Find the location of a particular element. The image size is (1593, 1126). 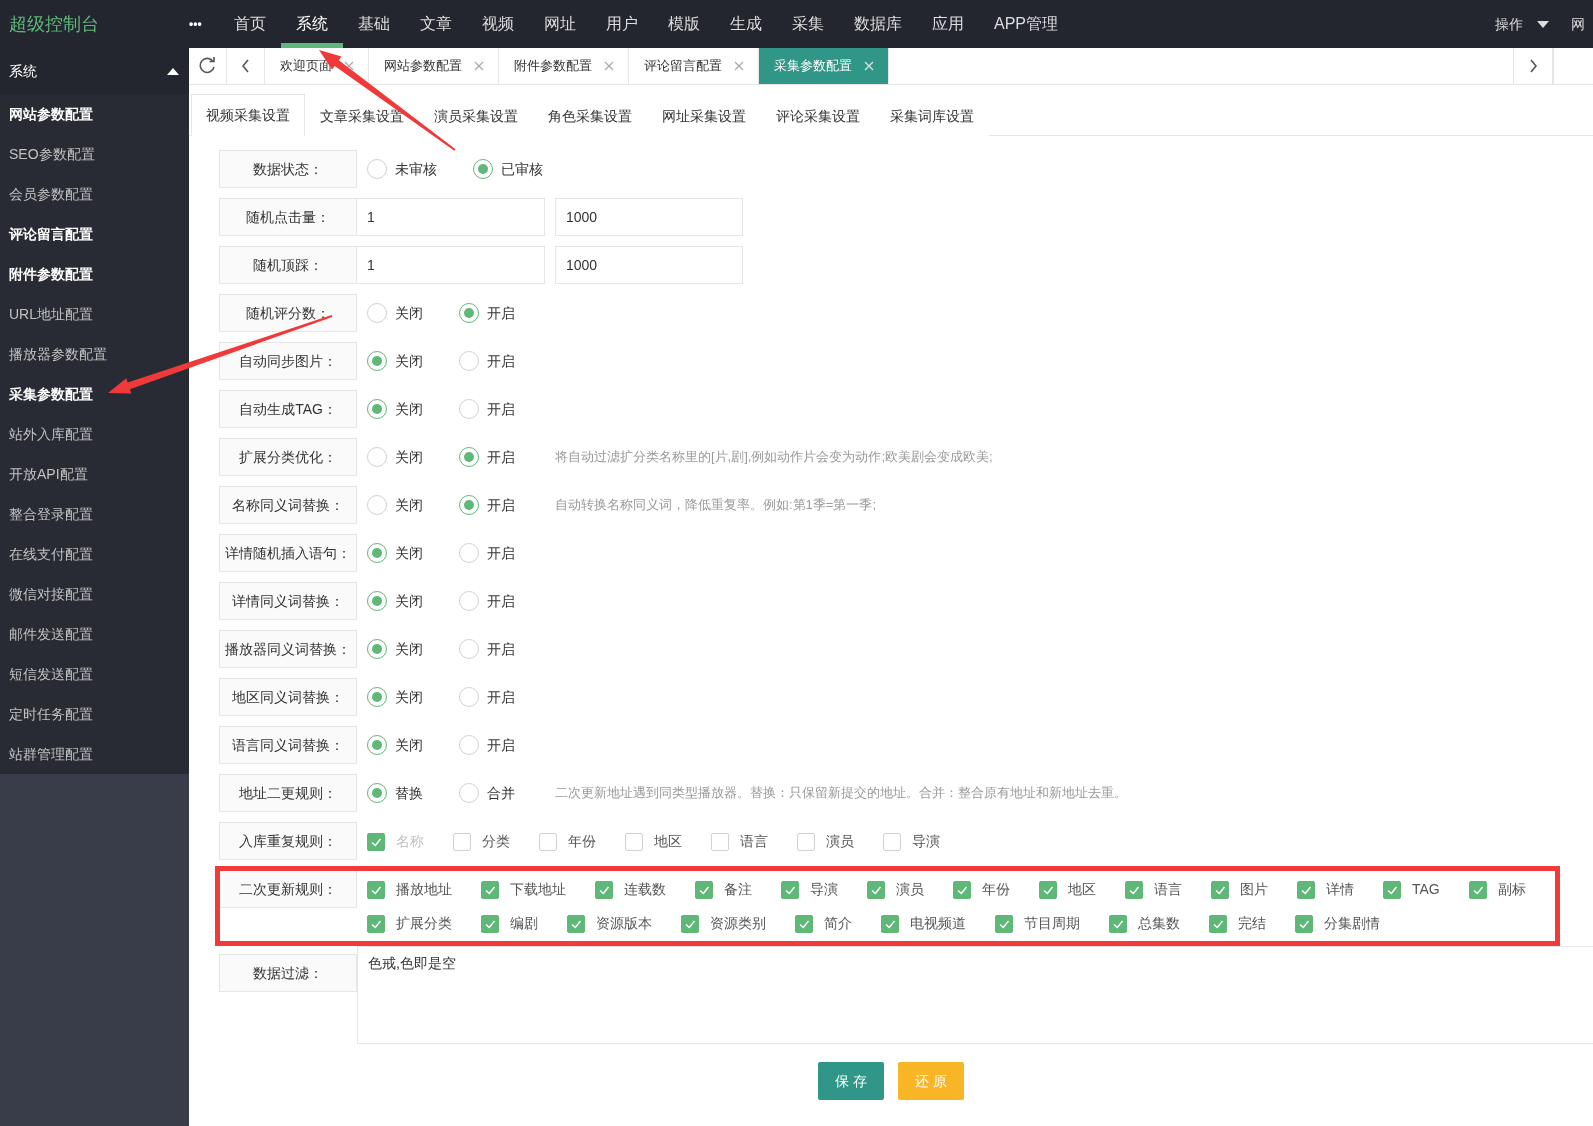

sidebar-item: 附件参数配置 is located at coordinates (94, 274).